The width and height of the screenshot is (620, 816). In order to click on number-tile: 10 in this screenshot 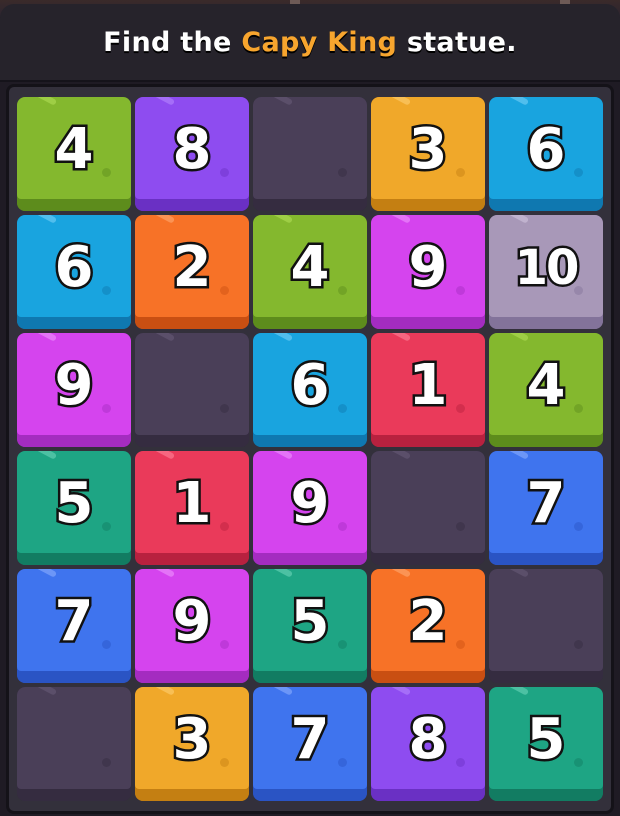, I will do `click(546, 272)`.